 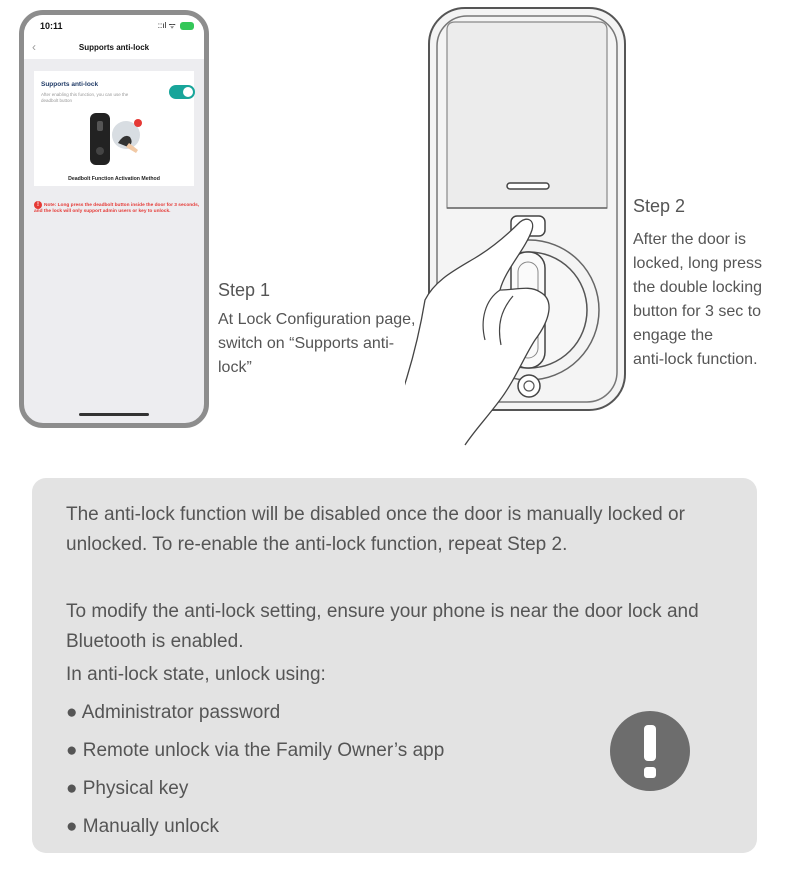 What do you see at coordinates (70, 84) in the screenshot?
I see `setting-label: Supports anti-lock` at bounding box center [70, 84].